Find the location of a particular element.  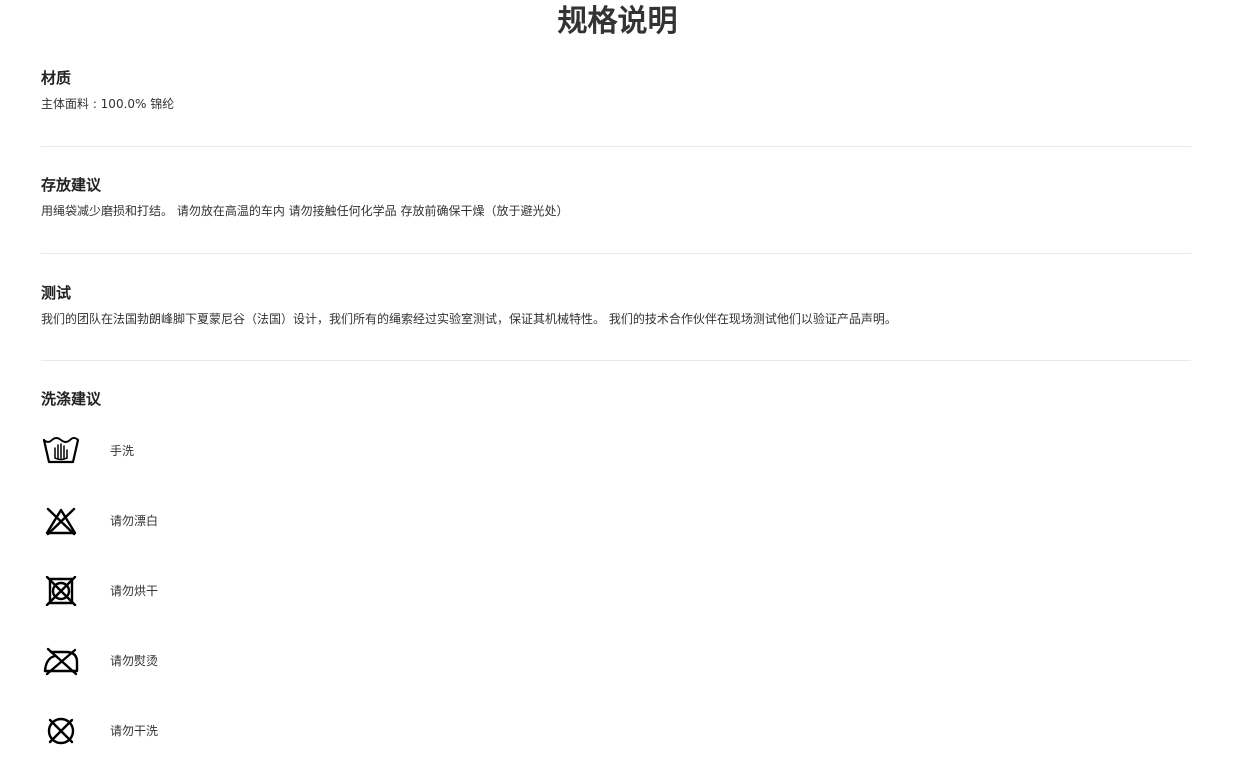

care-item-no-bleach: 请勿漂白 is located at coordinates (99, 521).